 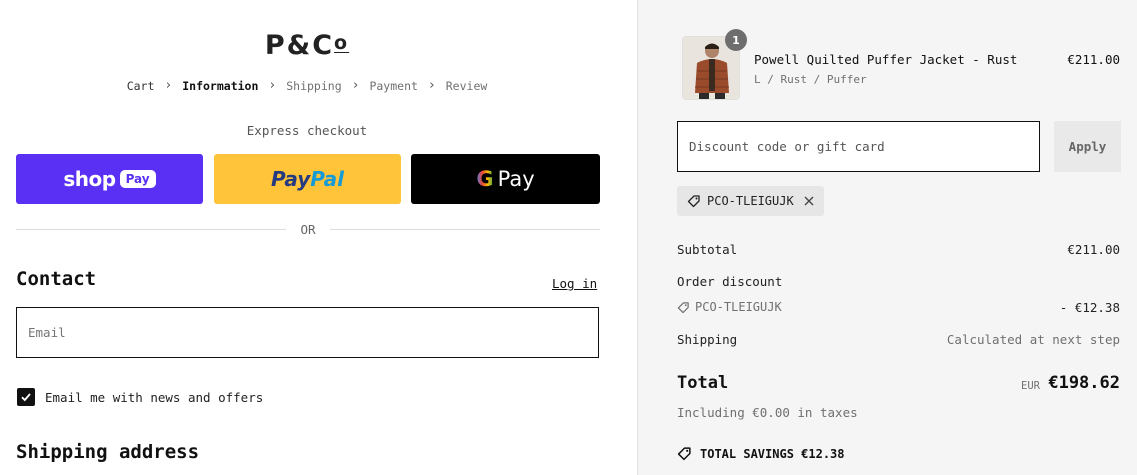 What do you see at coordinates (810, 79) in the screenshot?
I see `product-variant: L / Rust / Puffer` at bounding box center [810, 79].